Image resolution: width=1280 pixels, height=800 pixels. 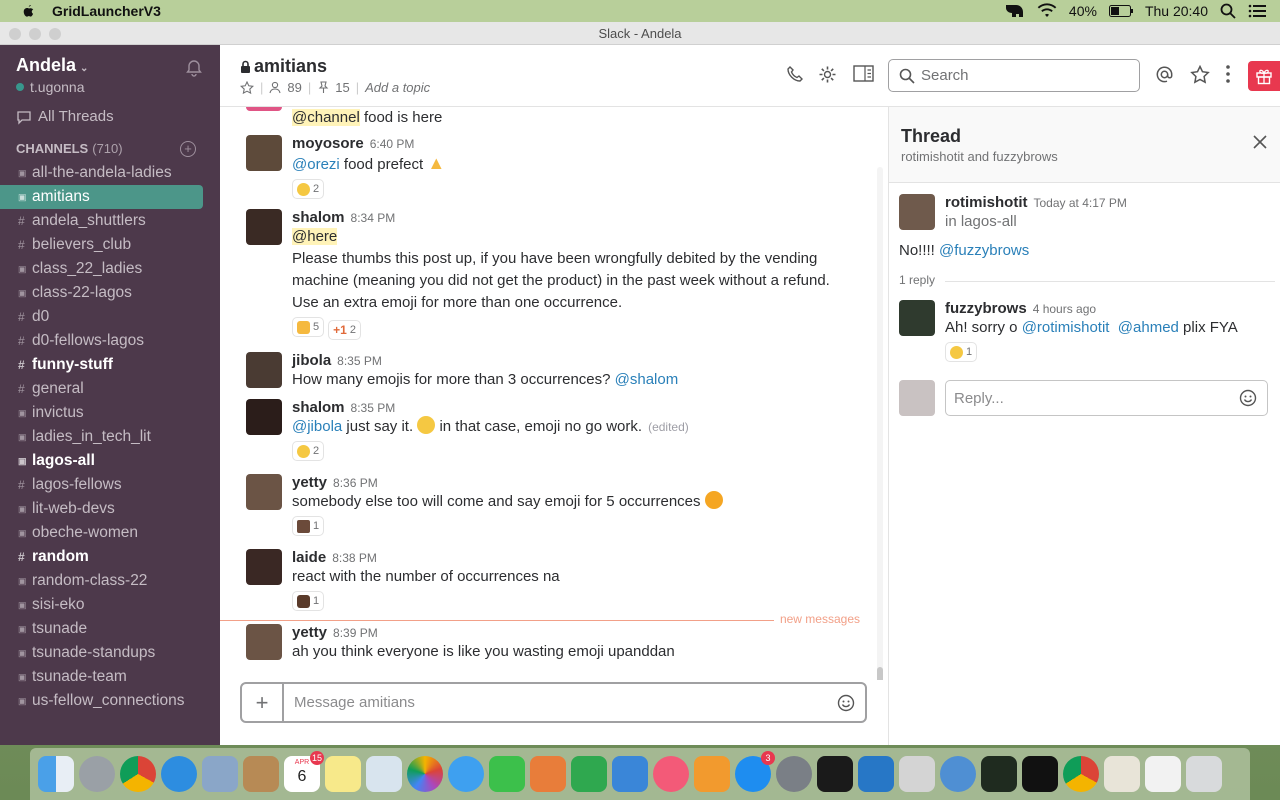 I want to click on spotlight-search-icon, so click(x=1228, y=11).